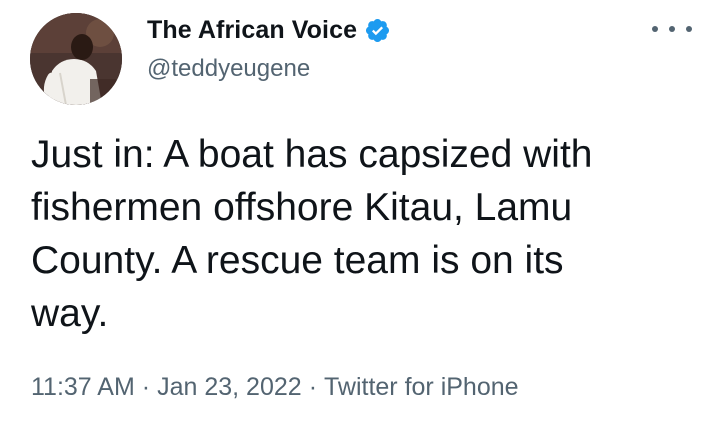 This screenshot has height=423, width=720. Describe the element at coordinates (252, 30) in the screenshot. I see `display-name: The African Voice` at that location.